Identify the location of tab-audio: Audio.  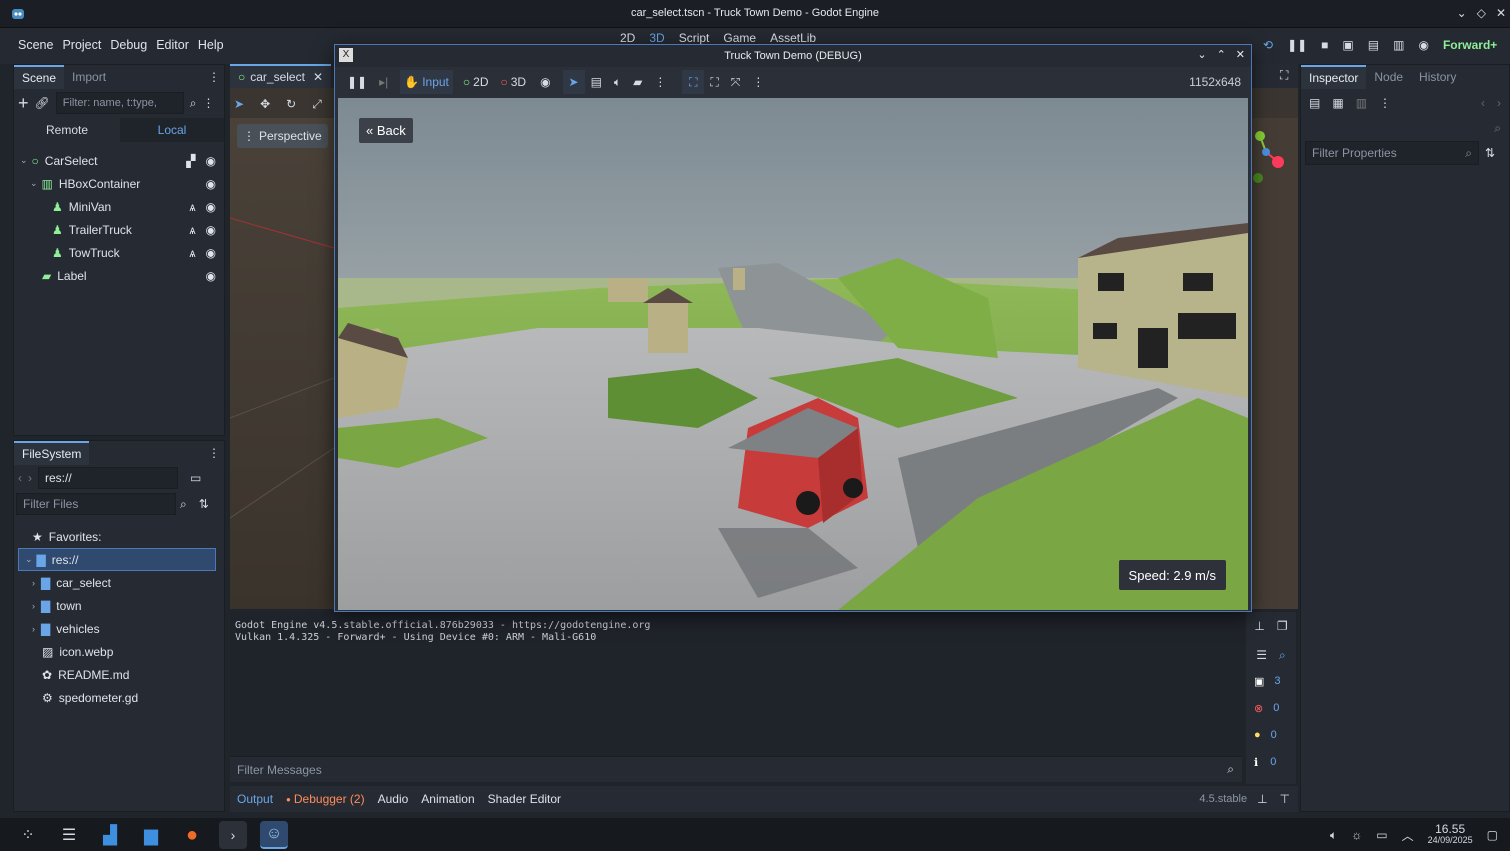
(393, 799).